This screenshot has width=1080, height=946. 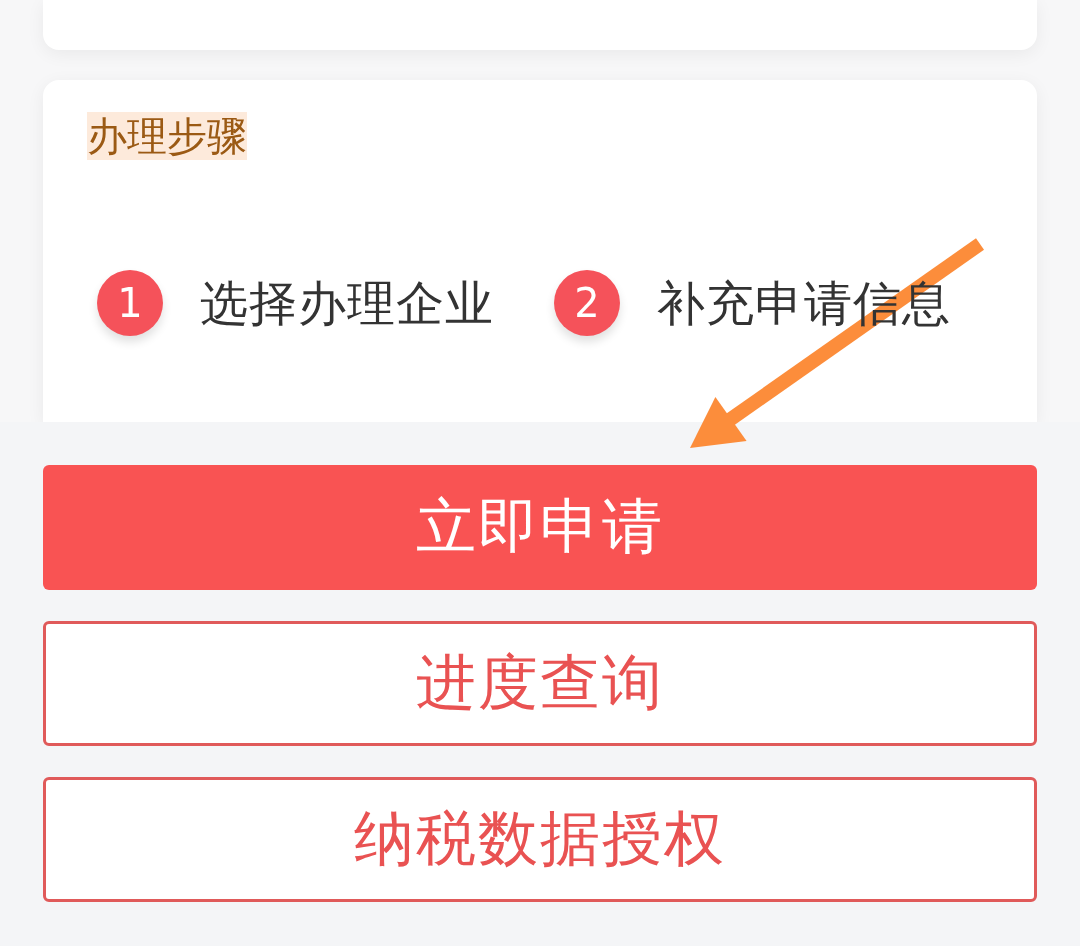 I want to click on step-label: 选择办理企业, so click(x=347, y=303).